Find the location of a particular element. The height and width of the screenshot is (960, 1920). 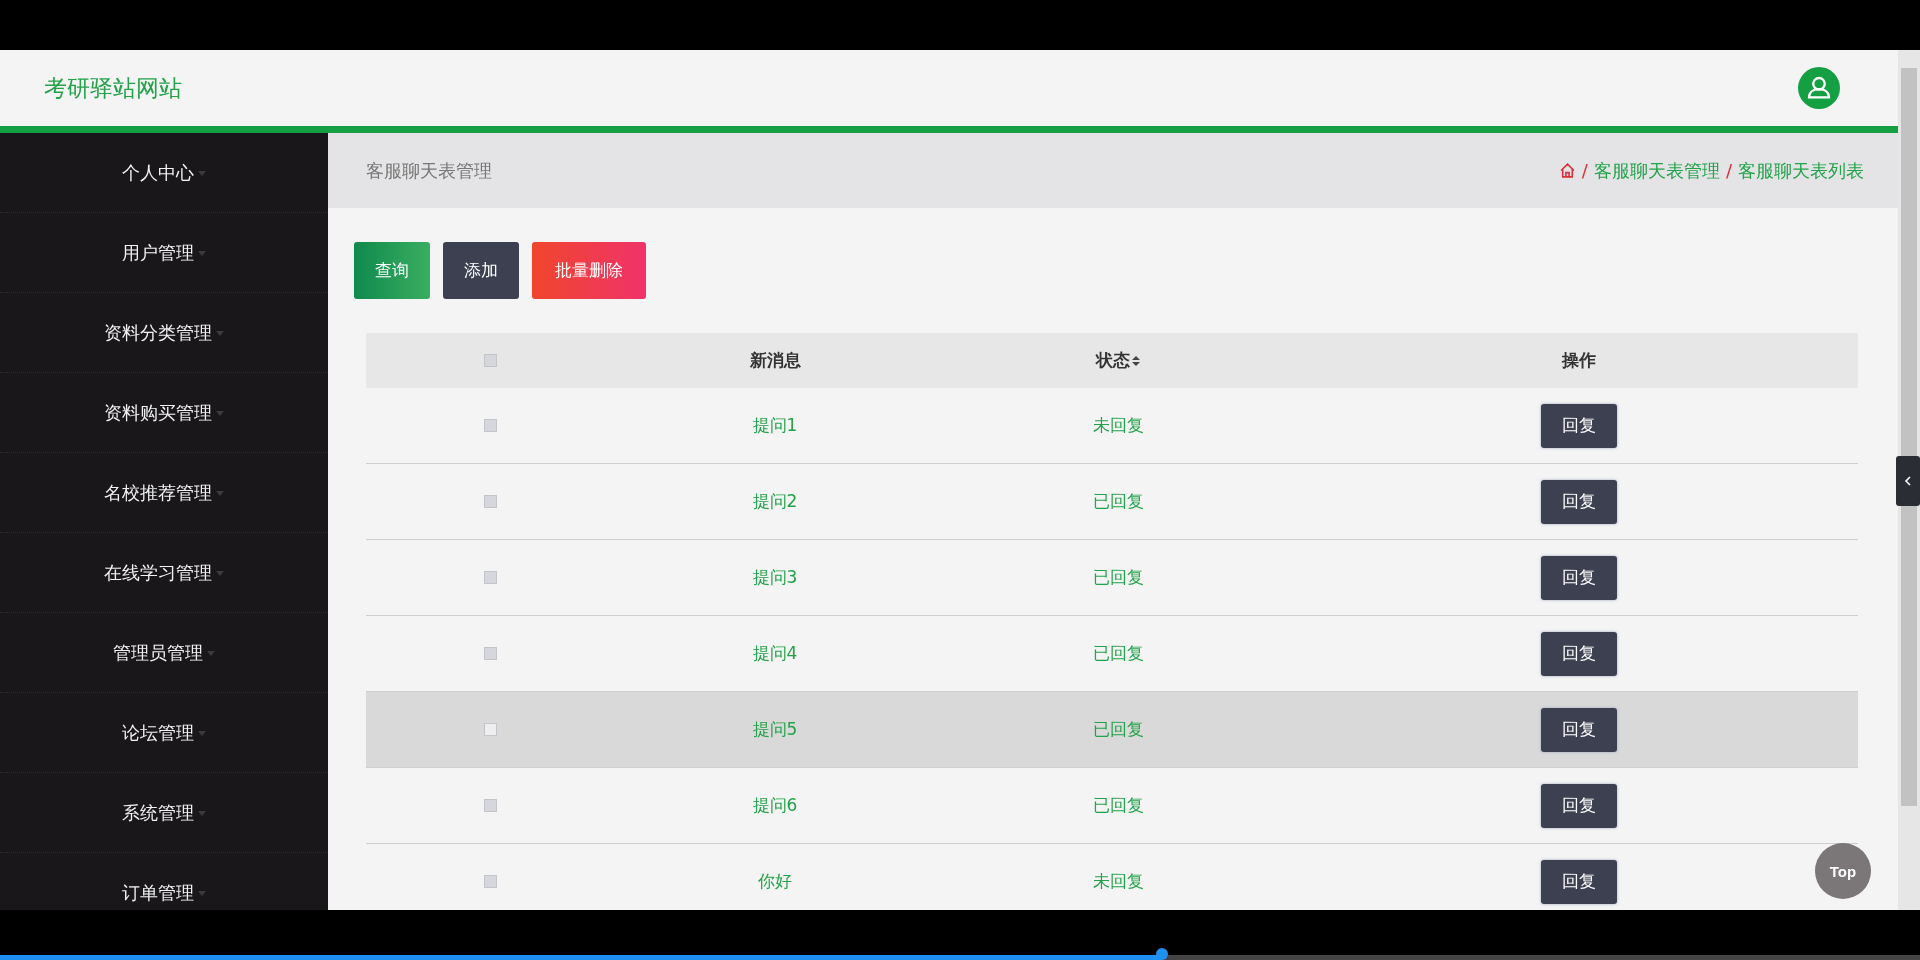

user-avatar-icon is located at coordinates (1819, 88).